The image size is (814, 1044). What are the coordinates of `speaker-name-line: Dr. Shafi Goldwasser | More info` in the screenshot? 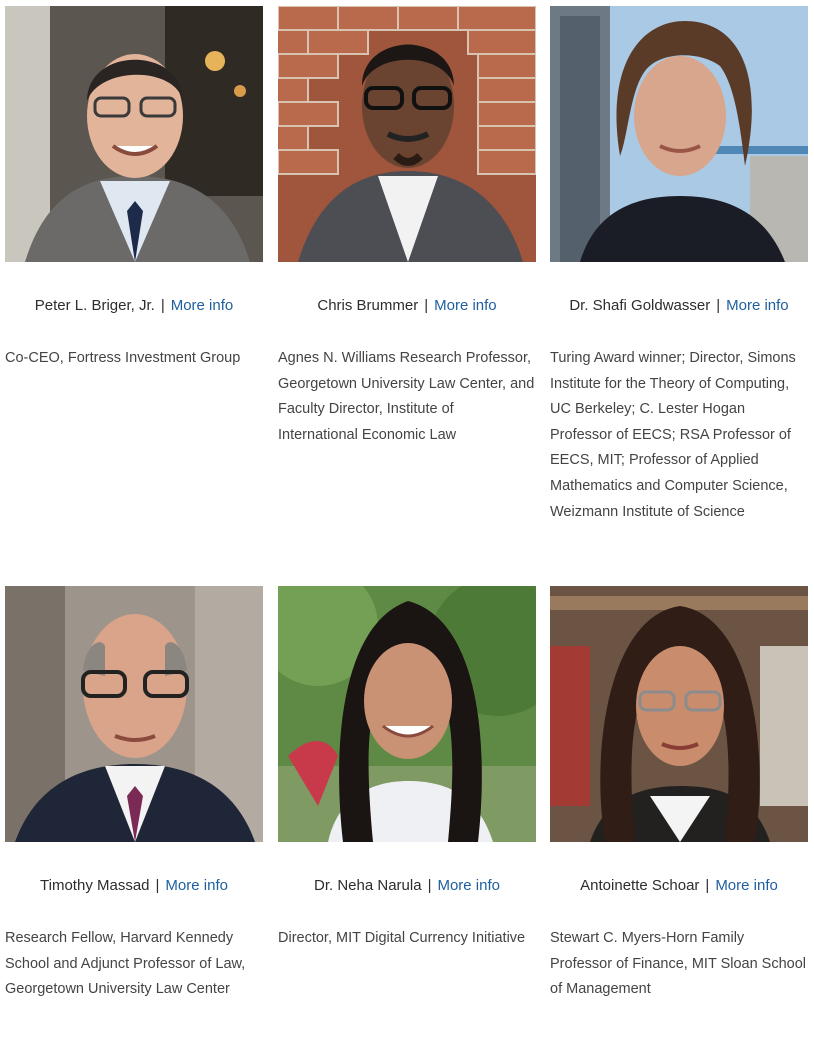 It's located at (679, 305).